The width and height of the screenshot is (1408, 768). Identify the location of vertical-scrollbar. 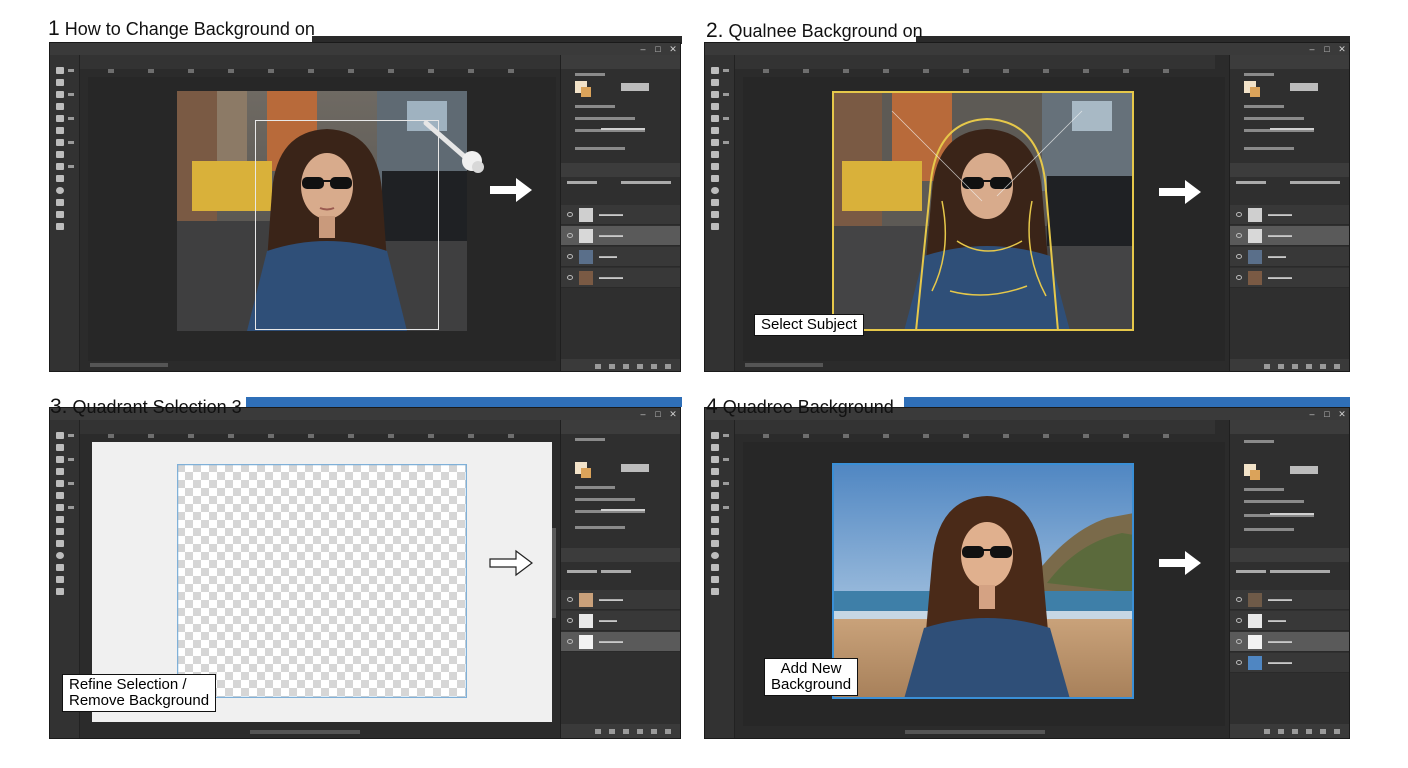
(554, 573).